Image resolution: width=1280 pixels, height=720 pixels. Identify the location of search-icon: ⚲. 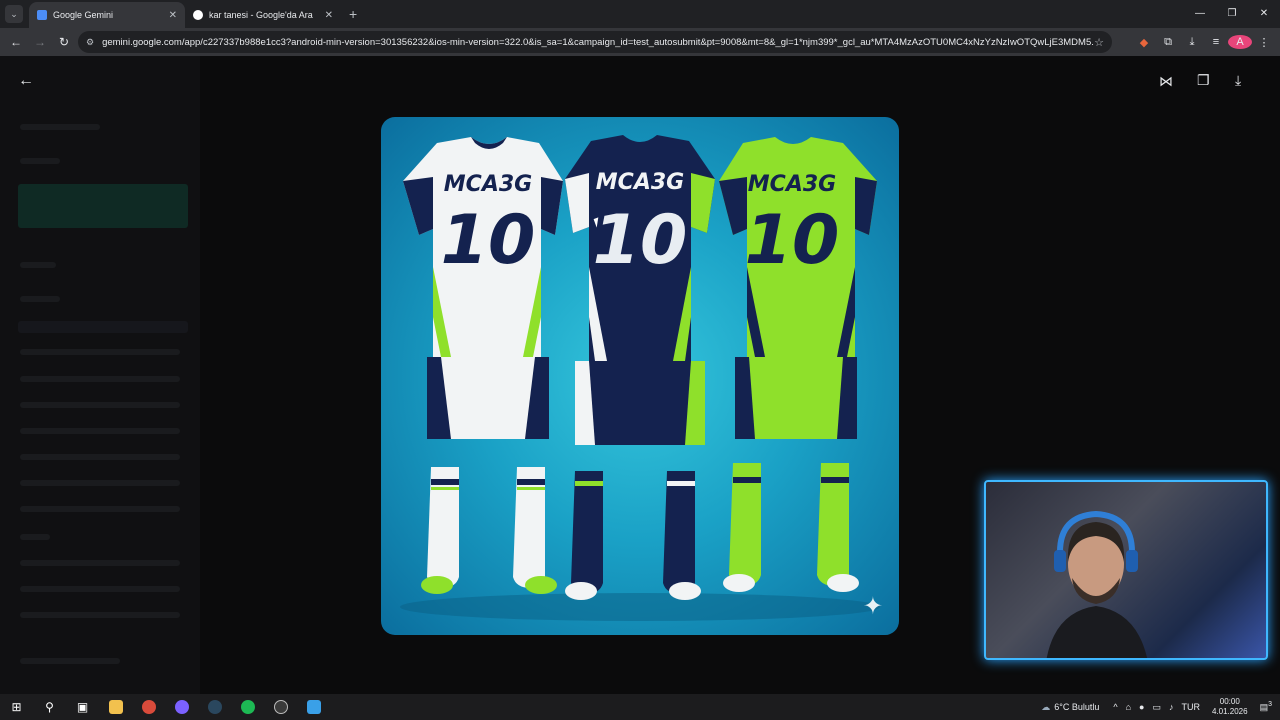
(49, 707).